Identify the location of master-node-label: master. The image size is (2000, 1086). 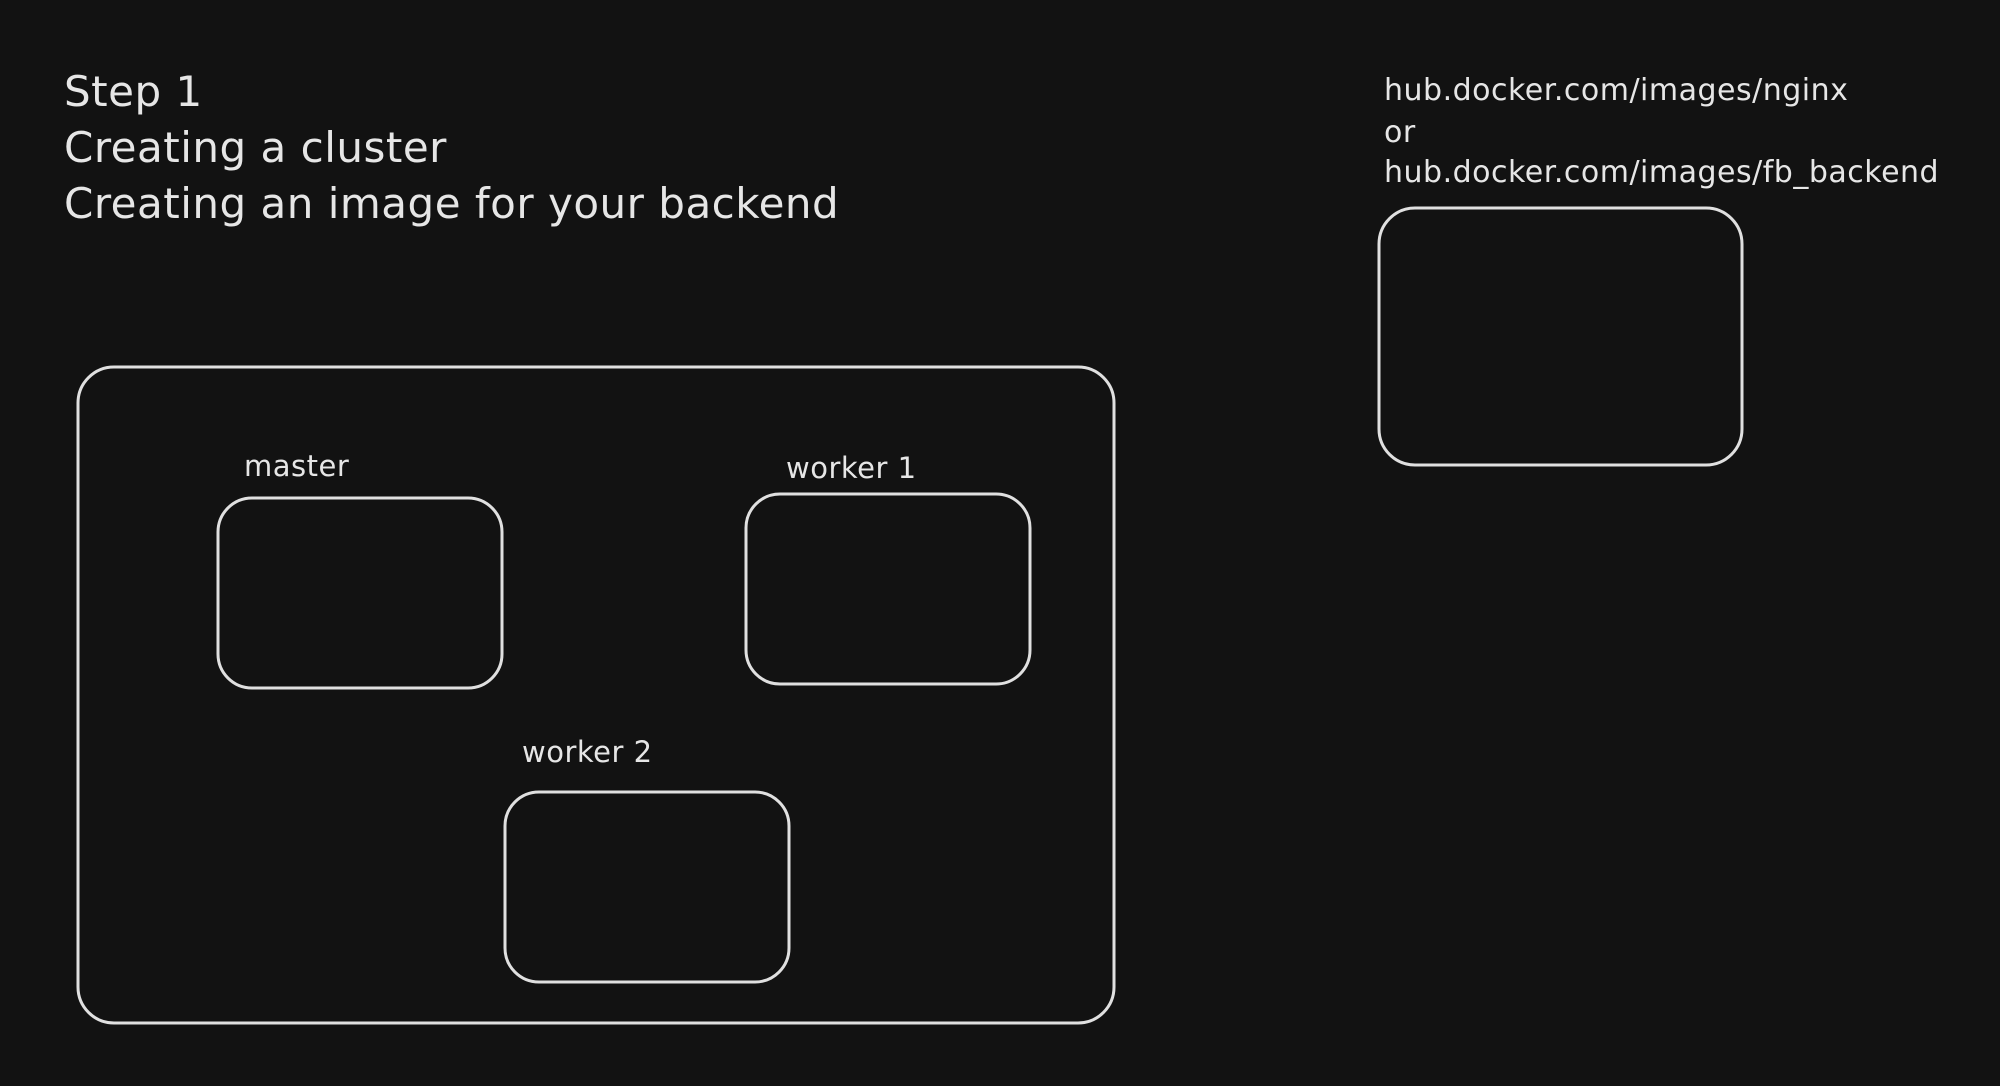
(297, 466).